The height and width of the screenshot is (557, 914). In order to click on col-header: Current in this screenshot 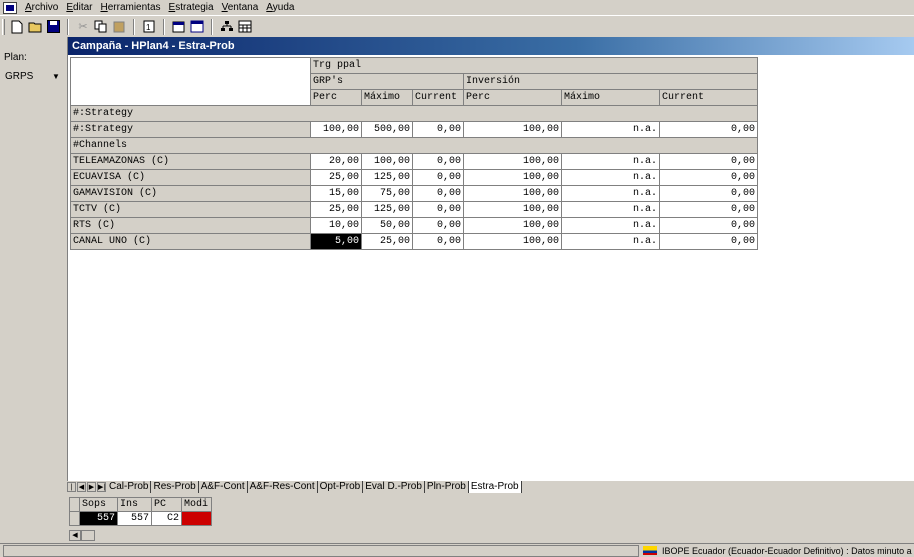, I will do `click(708, 97)`.